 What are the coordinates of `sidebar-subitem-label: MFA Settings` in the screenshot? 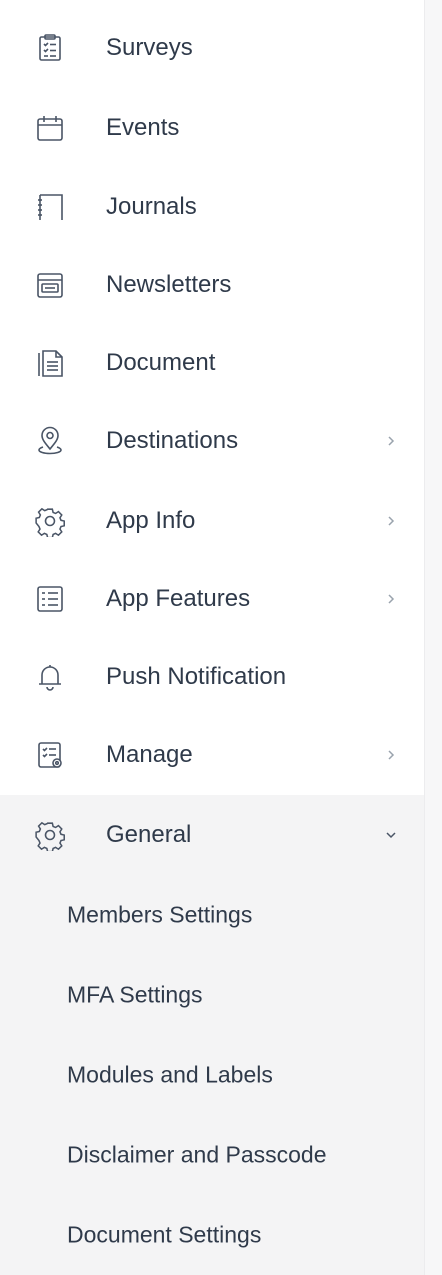 It's located at (135, 994).